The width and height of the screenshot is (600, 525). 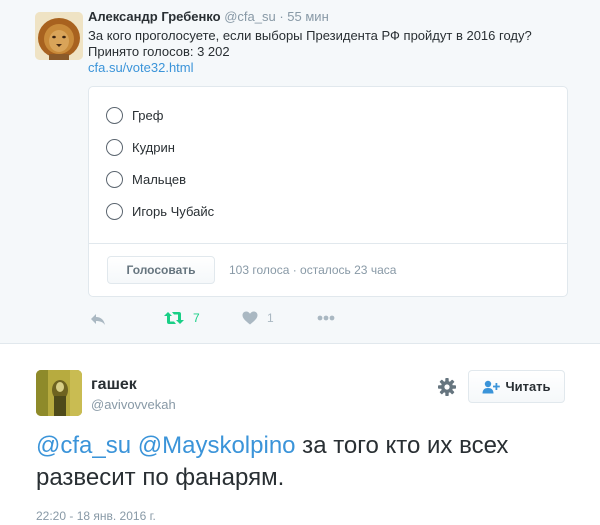 I want to click on poll-option: Греф, so click(x=134, y=115).